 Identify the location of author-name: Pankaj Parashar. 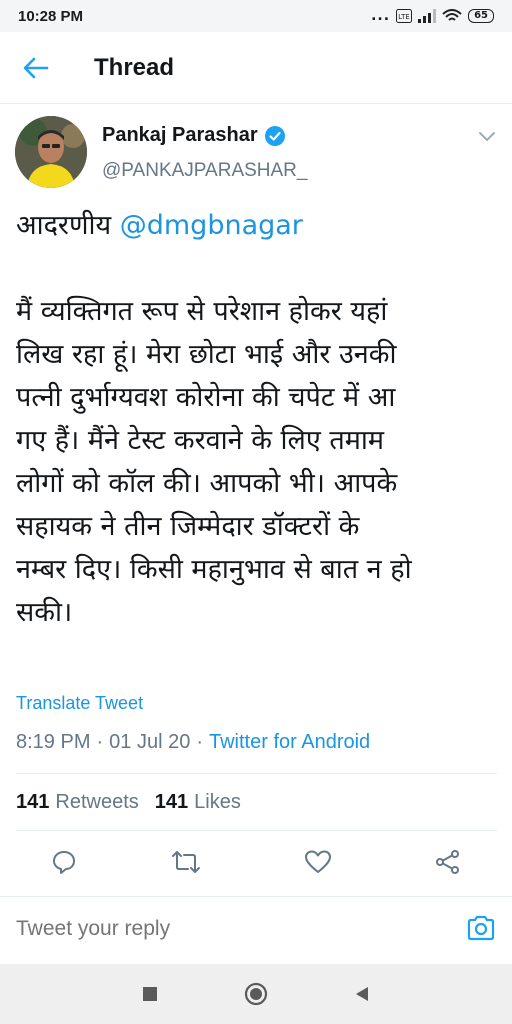
(180, 135).